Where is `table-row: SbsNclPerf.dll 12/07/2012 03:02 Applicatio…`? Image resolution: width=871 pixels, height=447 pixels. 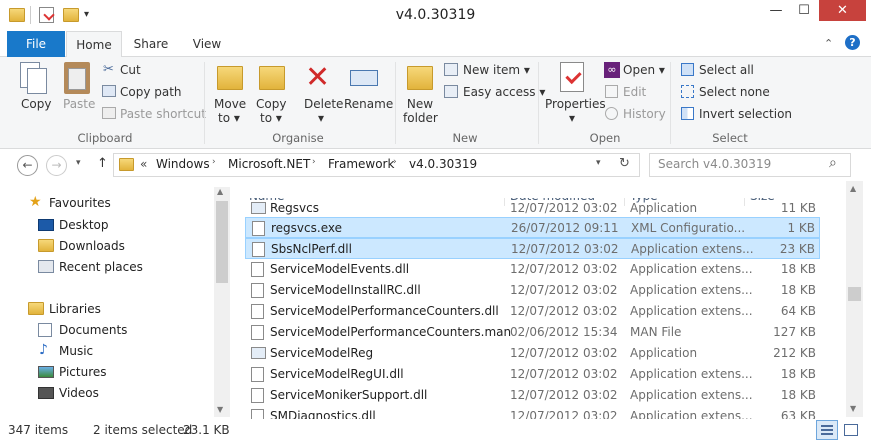 table-row: SbsNclPerf.dll 12/07/2012 03:02 Applicatio… is located at coordinates (532, 248).